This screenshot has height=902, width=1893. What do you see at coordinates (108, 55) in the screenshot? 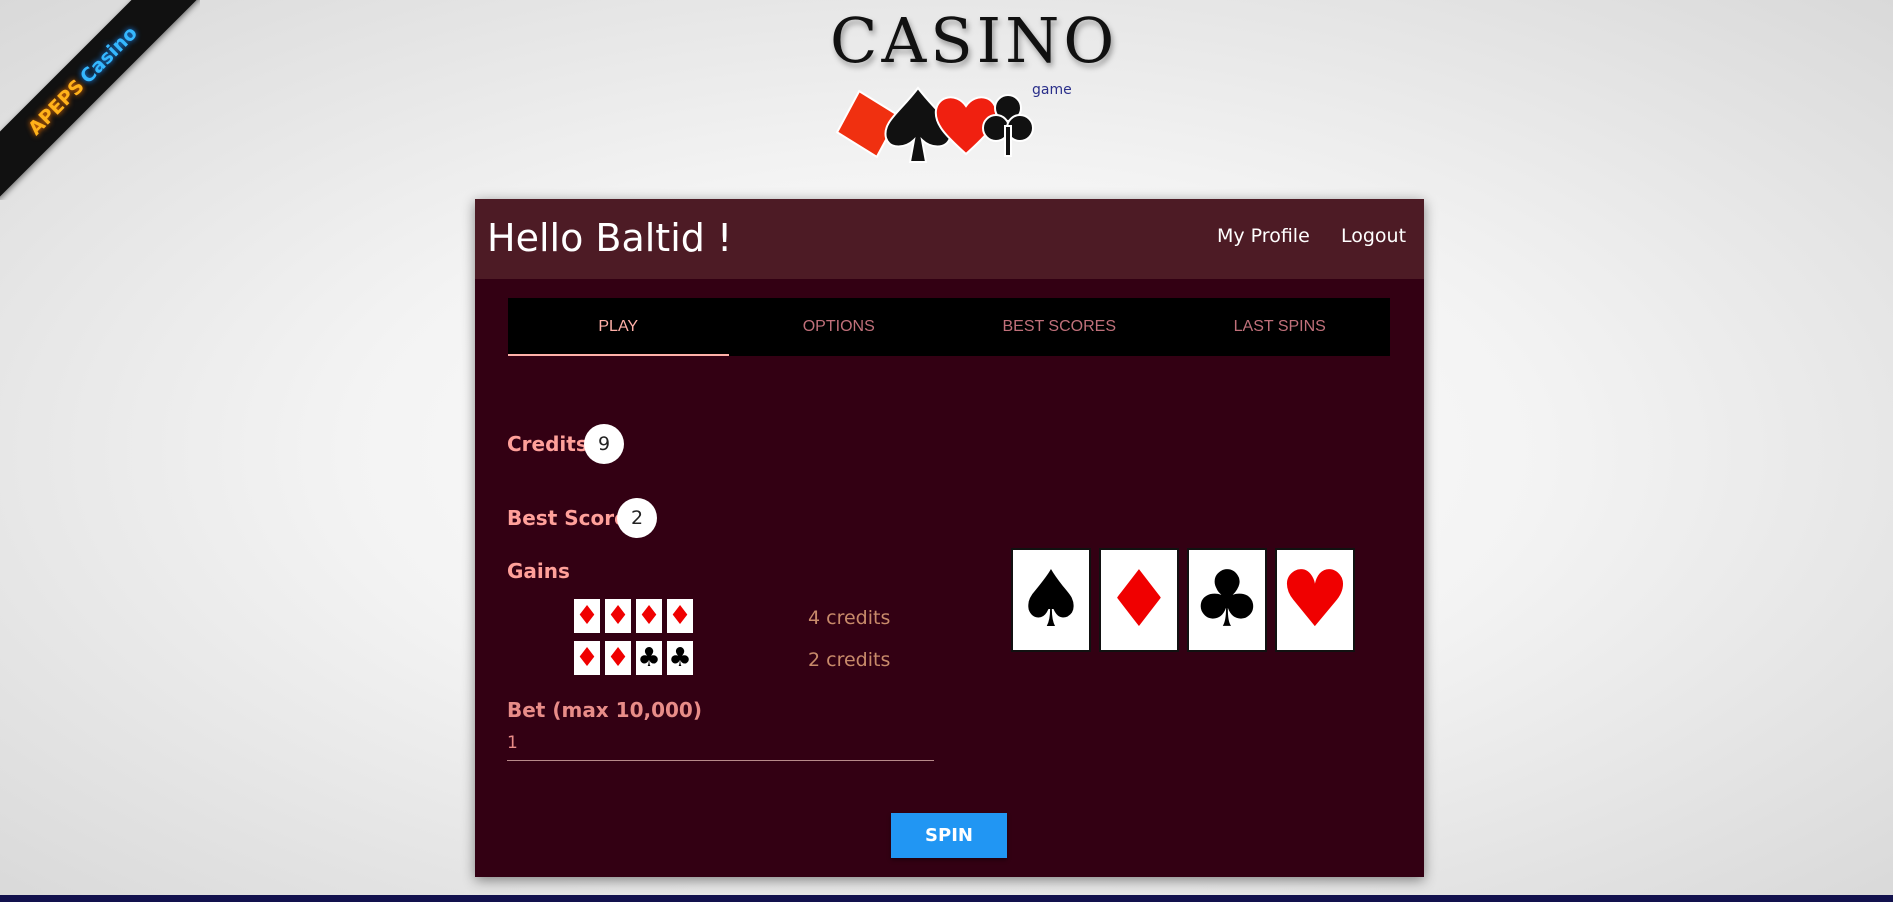
I see `ribbon-text-casino: Casino` at bounding box center [108, 55].